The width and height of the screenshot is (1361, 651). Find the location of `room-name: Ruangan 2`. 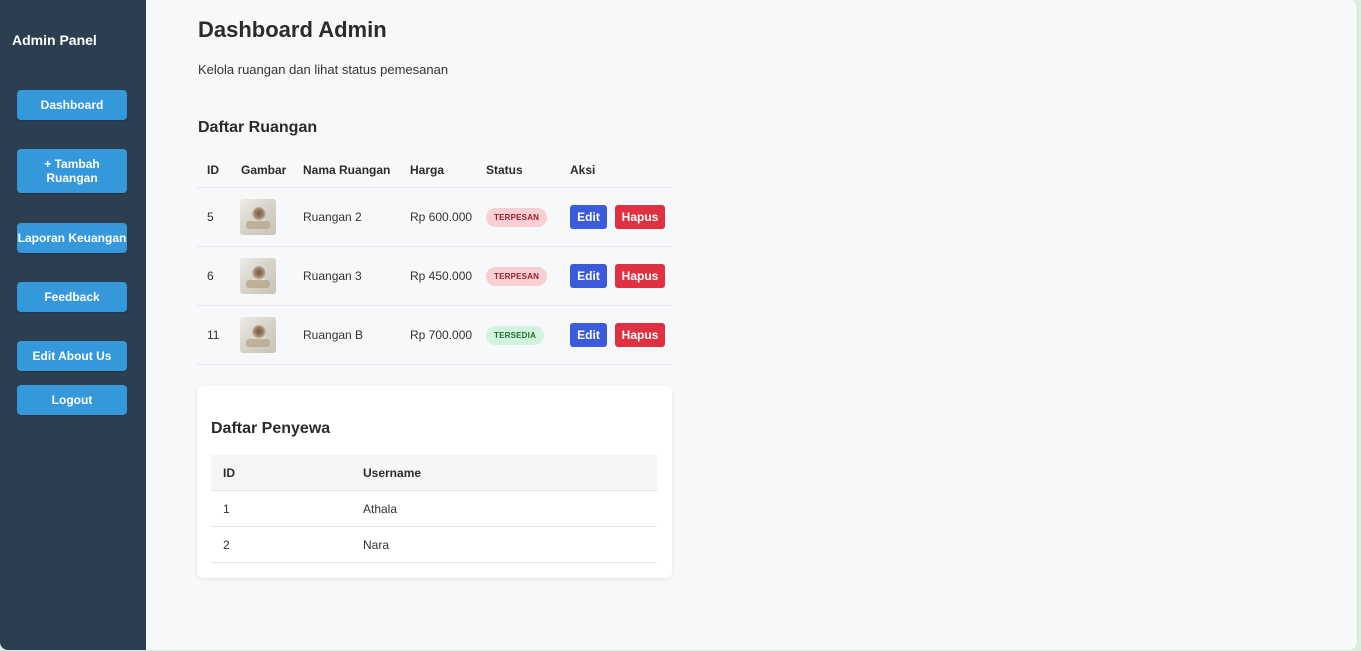

room-name: Ruangan 2 is located at coordinates (332, 217).